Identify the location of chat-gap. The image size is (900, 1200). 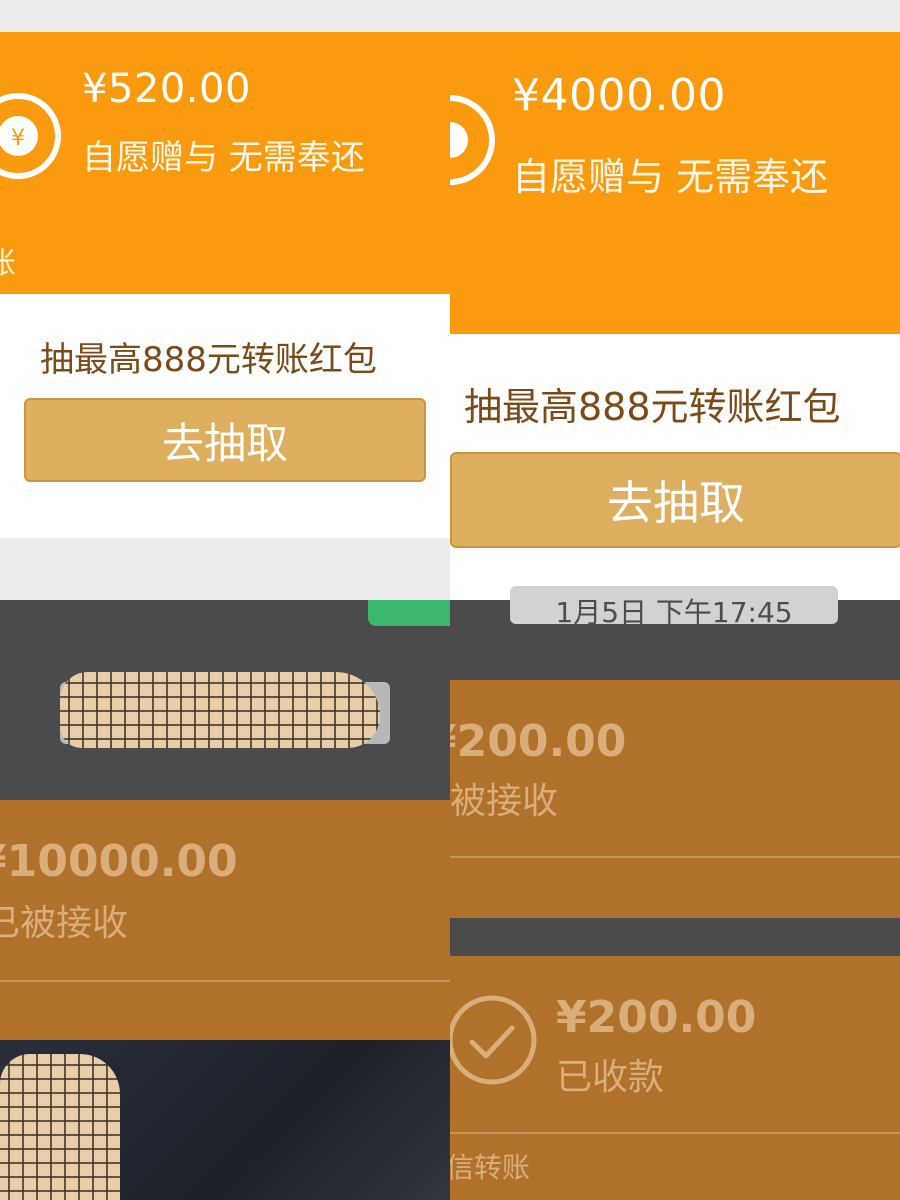
(675, 937).